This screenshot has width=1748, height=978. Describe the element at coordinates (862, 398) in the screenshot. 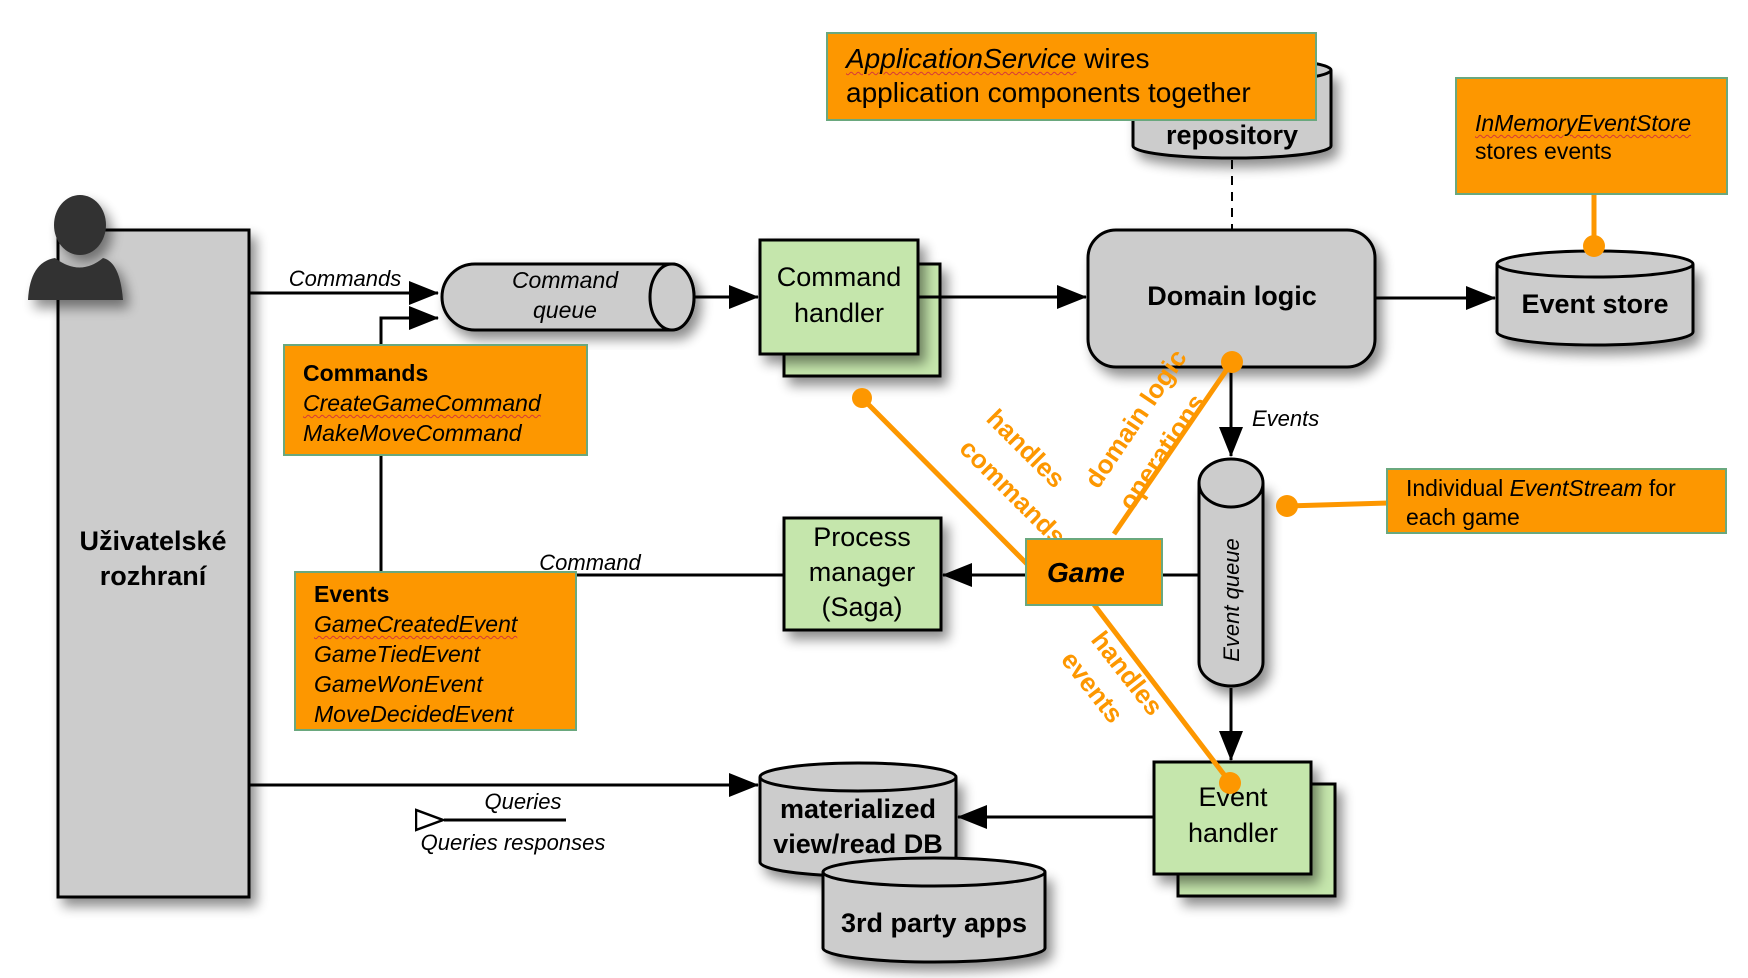

I see `handles-commands-dot` at that location.